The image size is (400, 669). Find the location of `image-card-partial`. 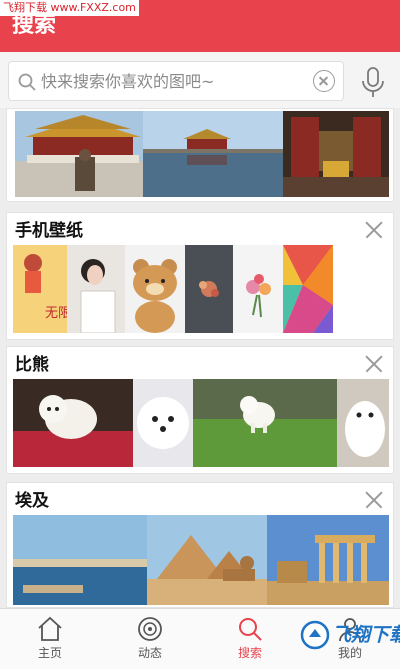

image-card-partial is located at coordinates (200, 155).